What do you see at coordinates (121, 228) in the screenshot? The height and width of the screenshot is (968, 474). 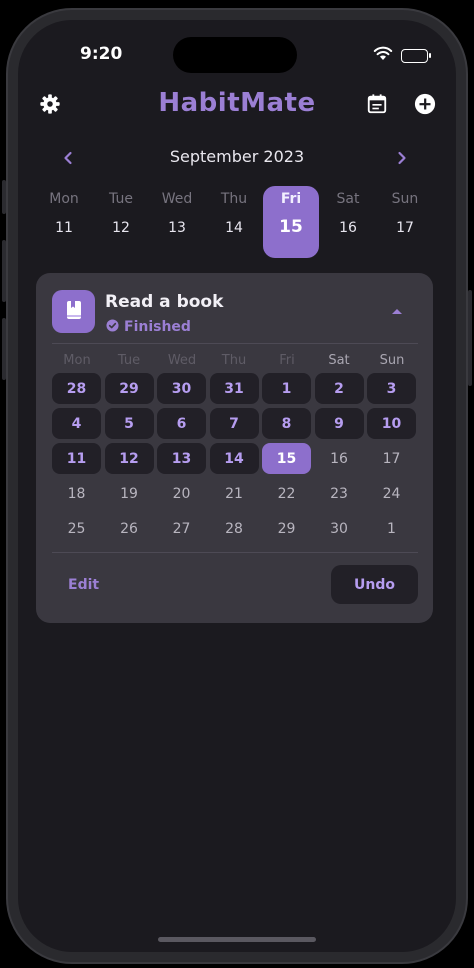 I see `week-day-date: 12` at bounding box center [121, 228].